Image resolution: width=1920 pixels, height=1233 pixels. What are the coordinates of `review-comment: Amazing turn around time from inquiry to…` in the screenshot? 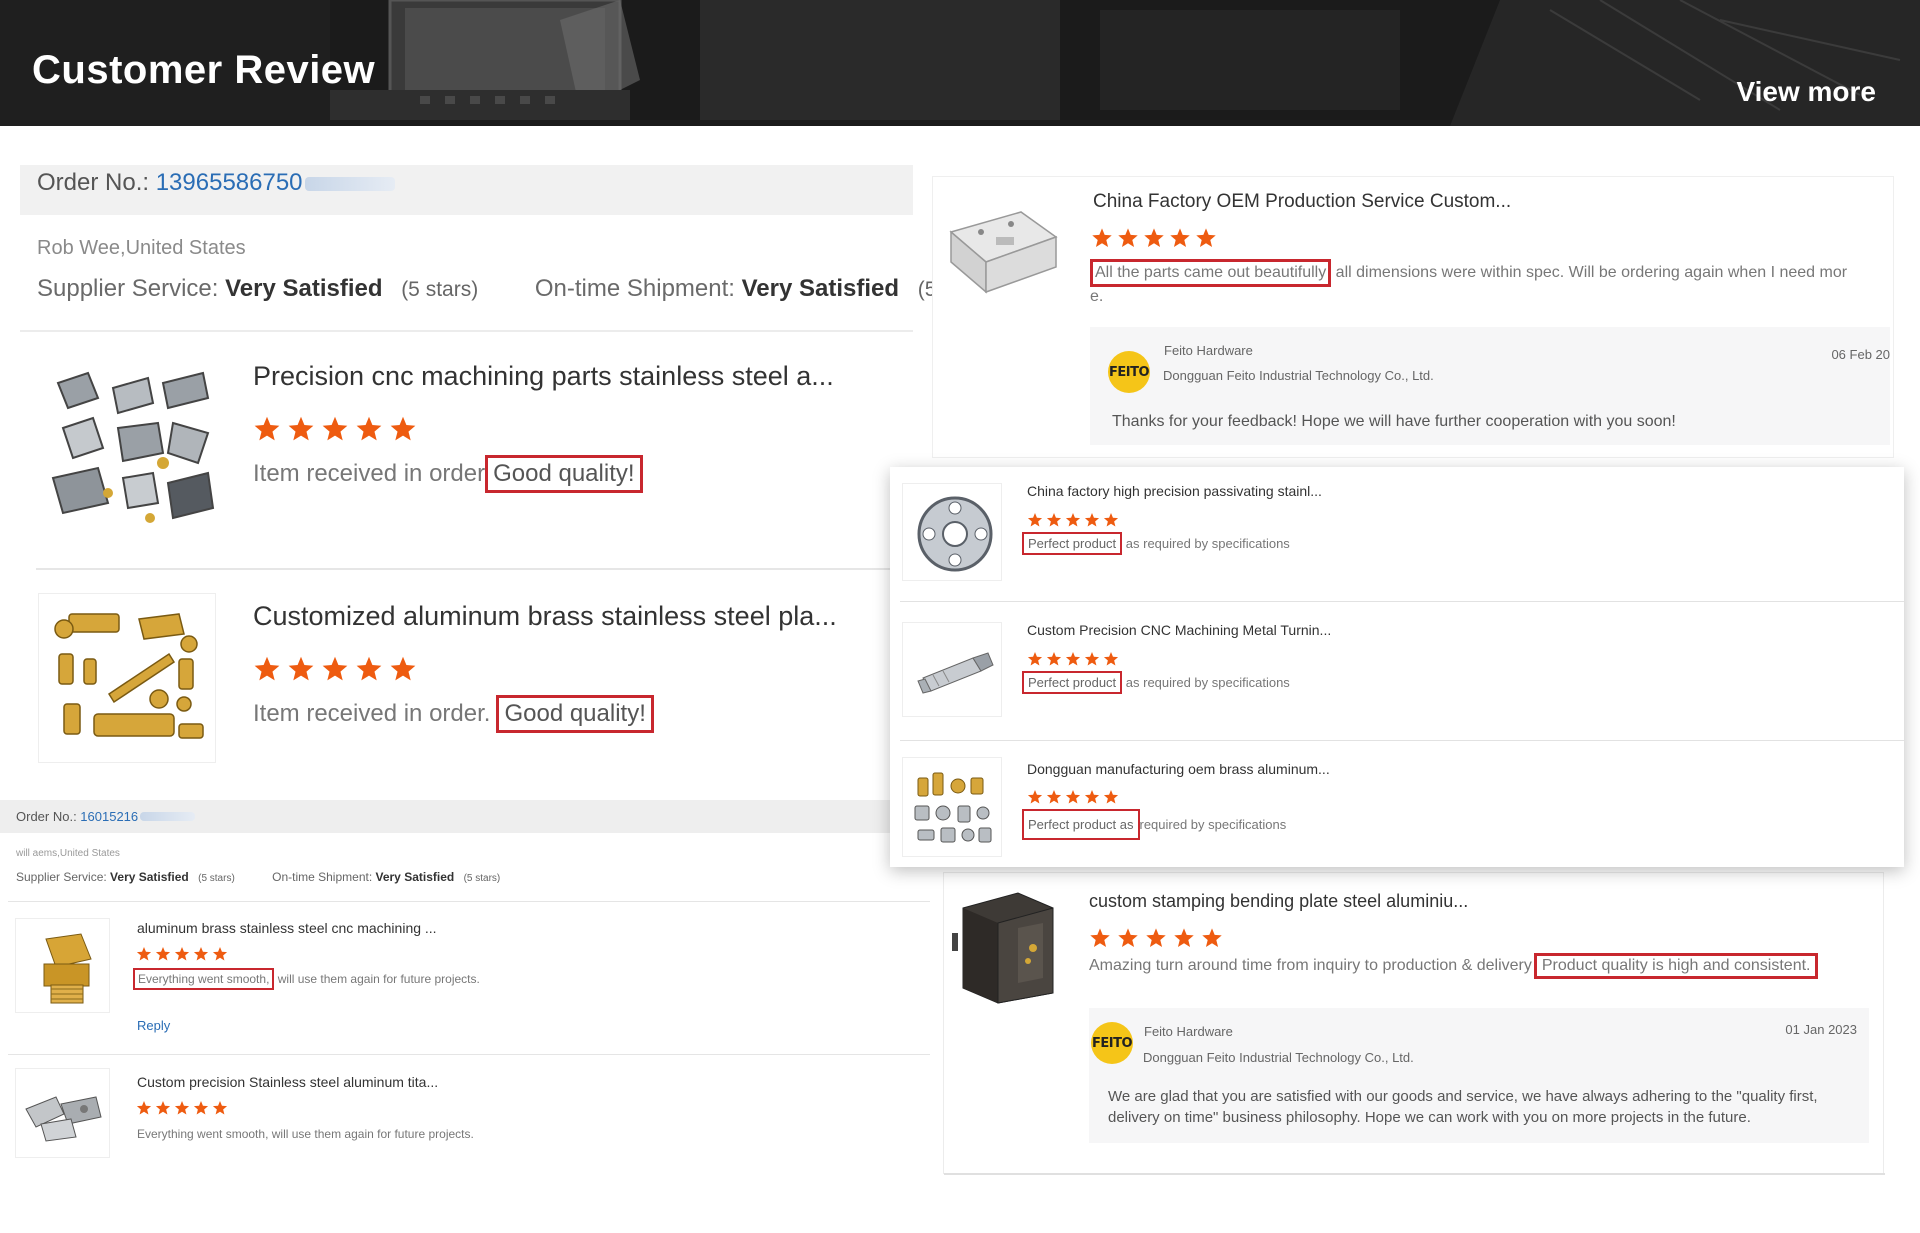 It's located at (1454, 966).